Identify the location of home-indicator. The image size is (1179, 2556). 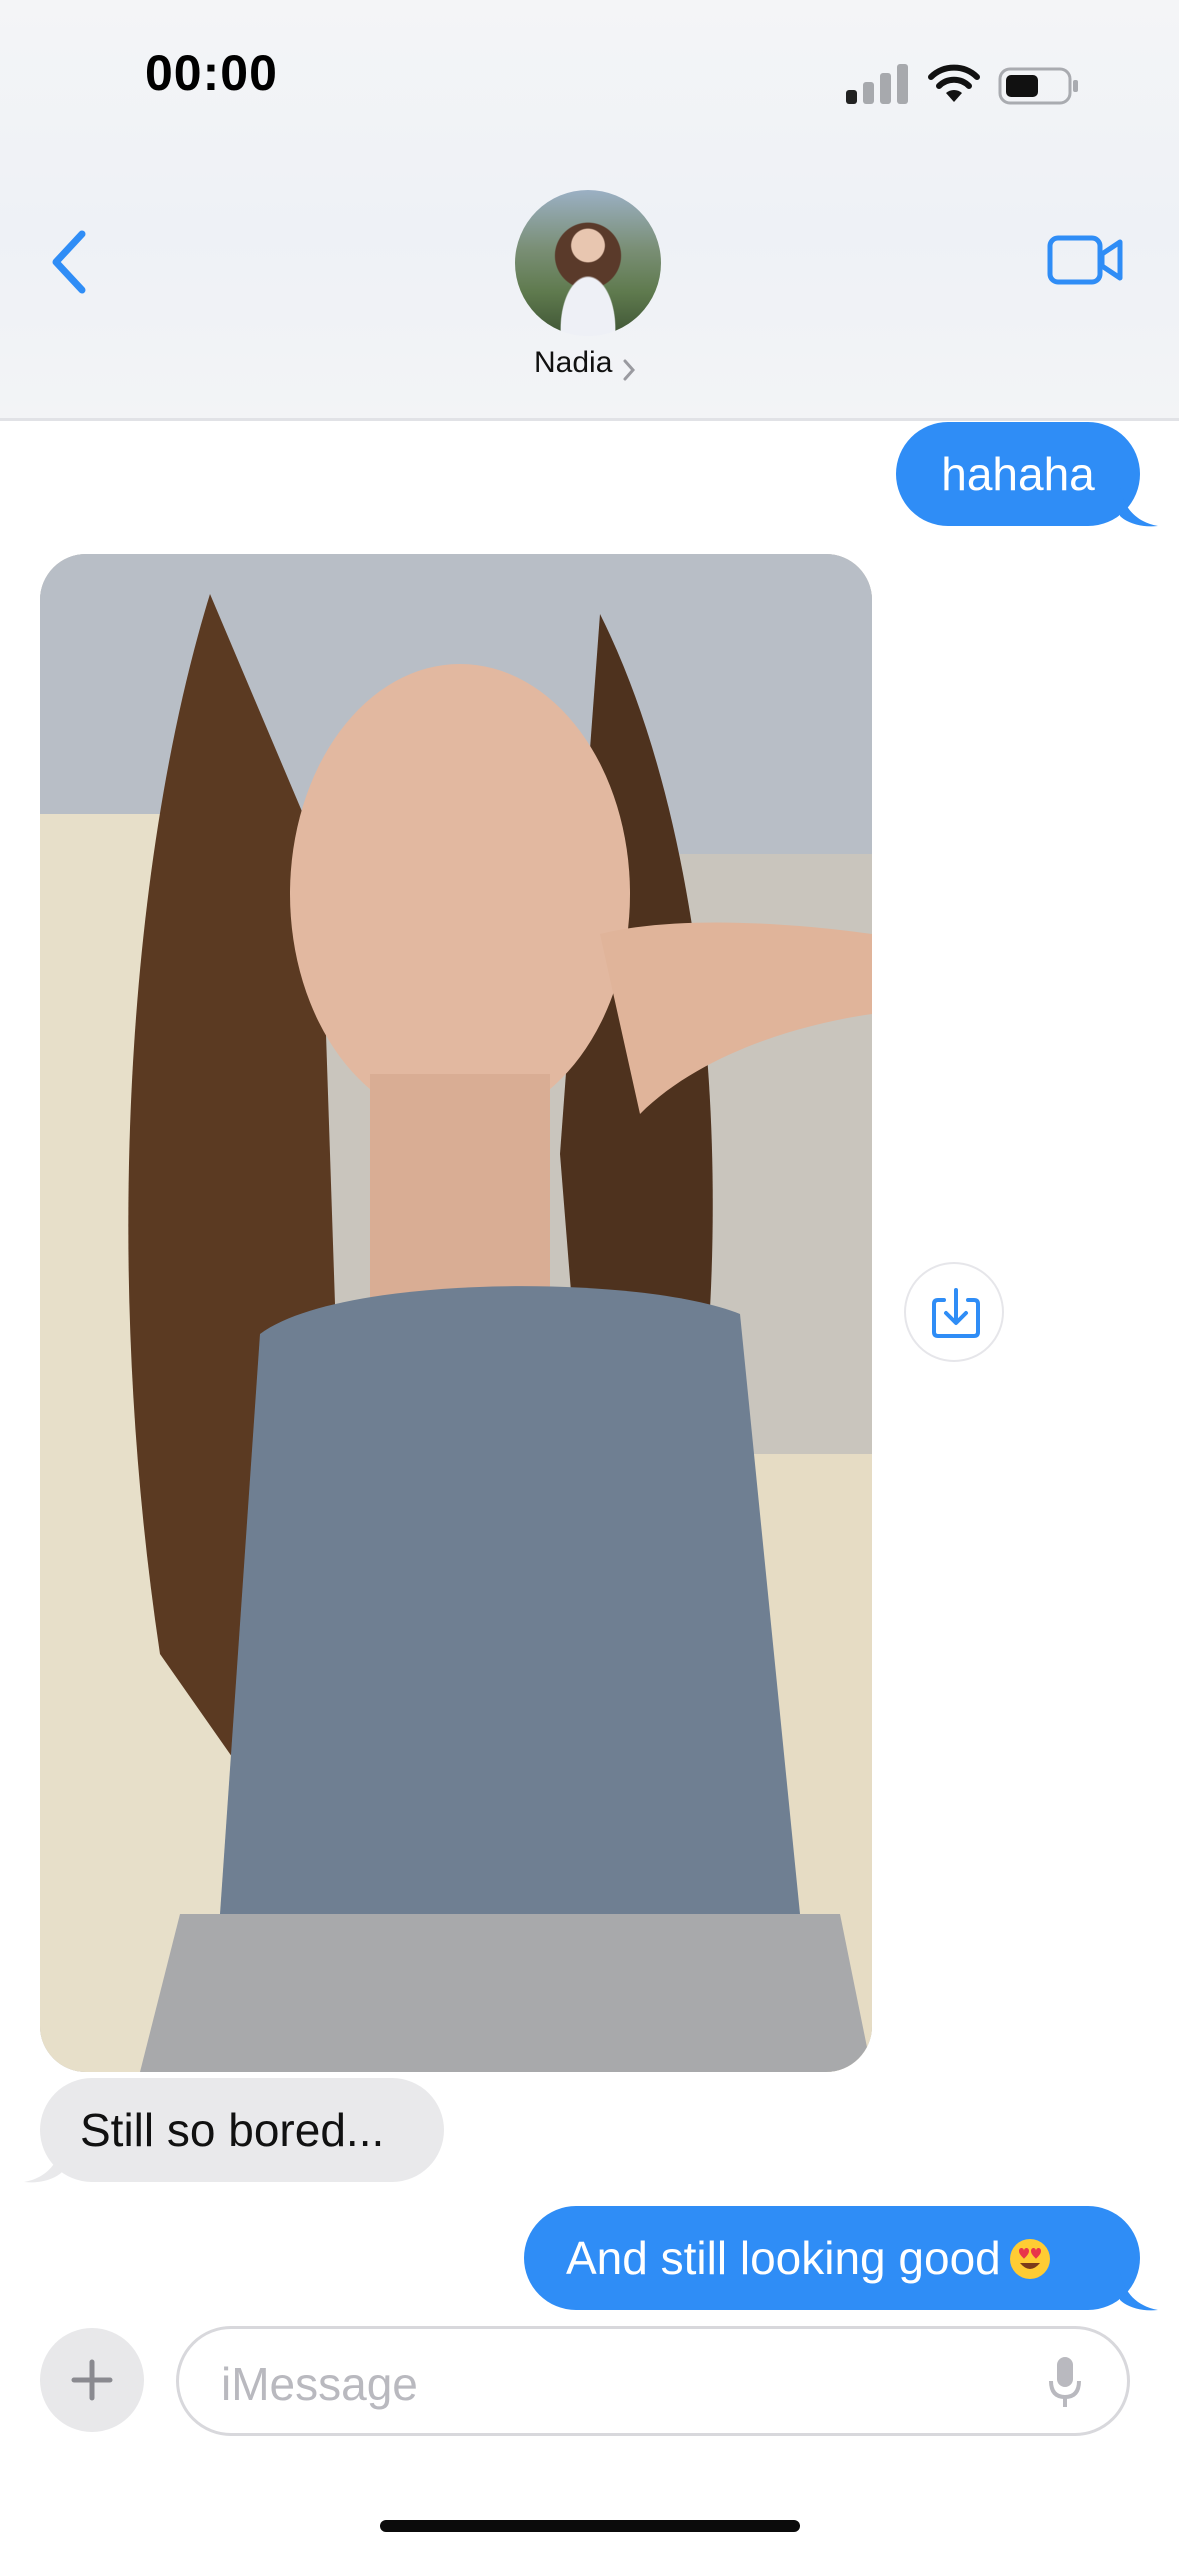
(590, 2526).